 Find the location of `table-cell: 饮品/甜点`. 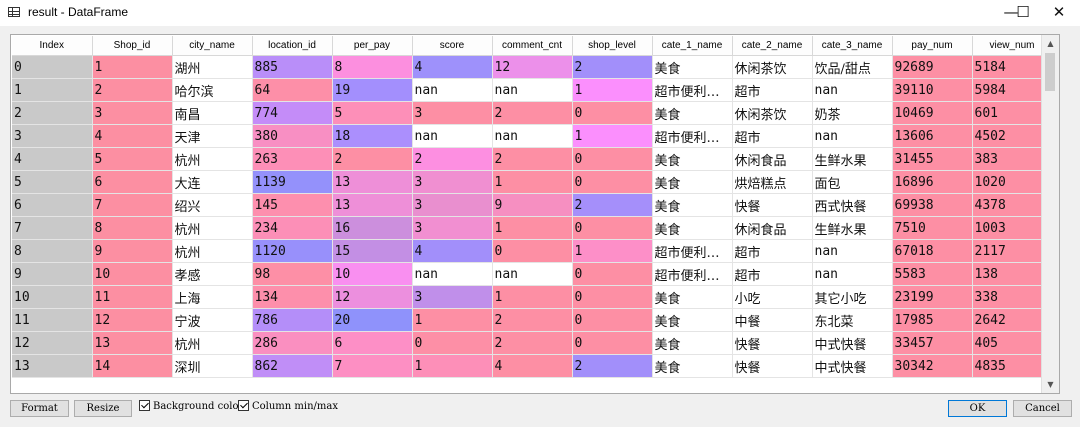

table-cell: 饮品/甜点 is located at coordinates (852, 67).